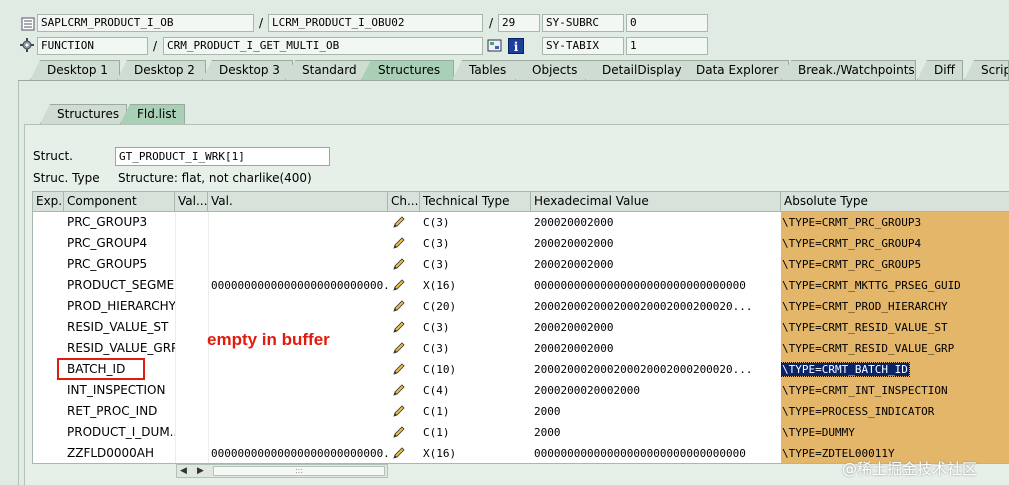 The image size is (1009, 485). Describe the element at coordinates (247, 70) in the screenshot. I see `tab-desktop-3: Desktop 3` at that location.